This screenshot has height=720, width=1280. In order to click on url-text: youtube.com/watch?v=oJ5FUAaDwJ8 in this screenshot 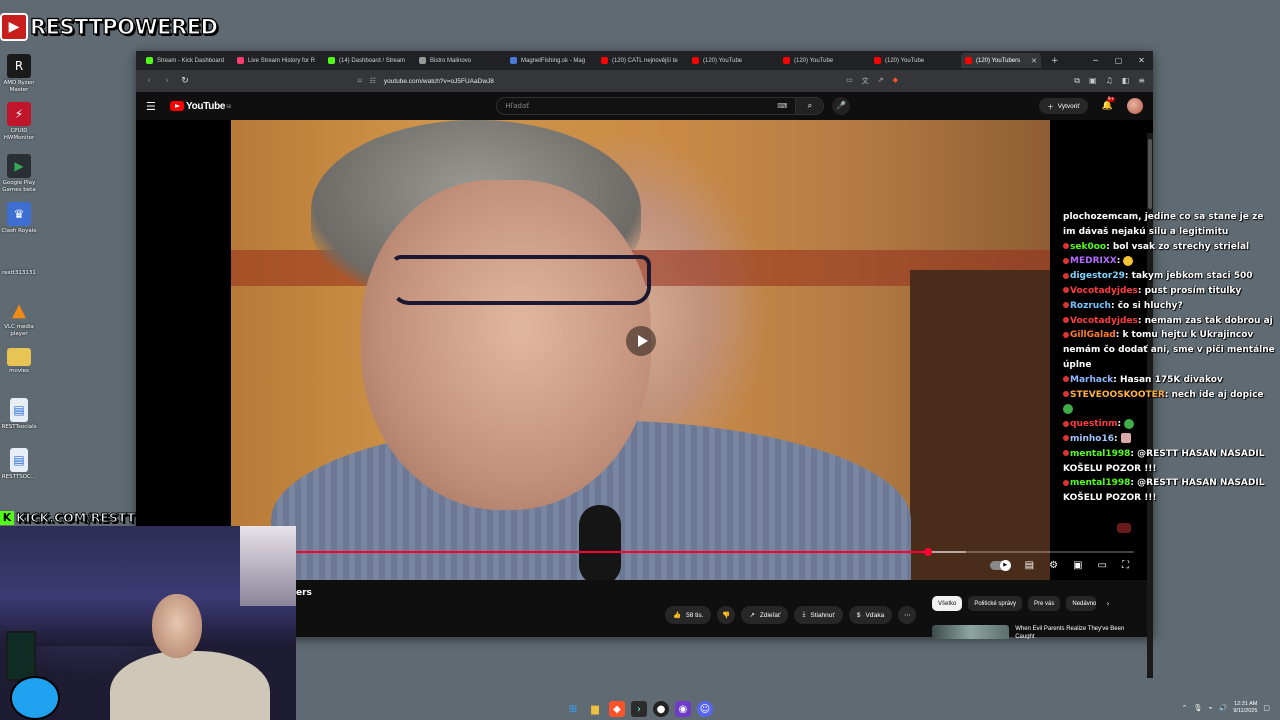, I will do `click(611, 81)`.